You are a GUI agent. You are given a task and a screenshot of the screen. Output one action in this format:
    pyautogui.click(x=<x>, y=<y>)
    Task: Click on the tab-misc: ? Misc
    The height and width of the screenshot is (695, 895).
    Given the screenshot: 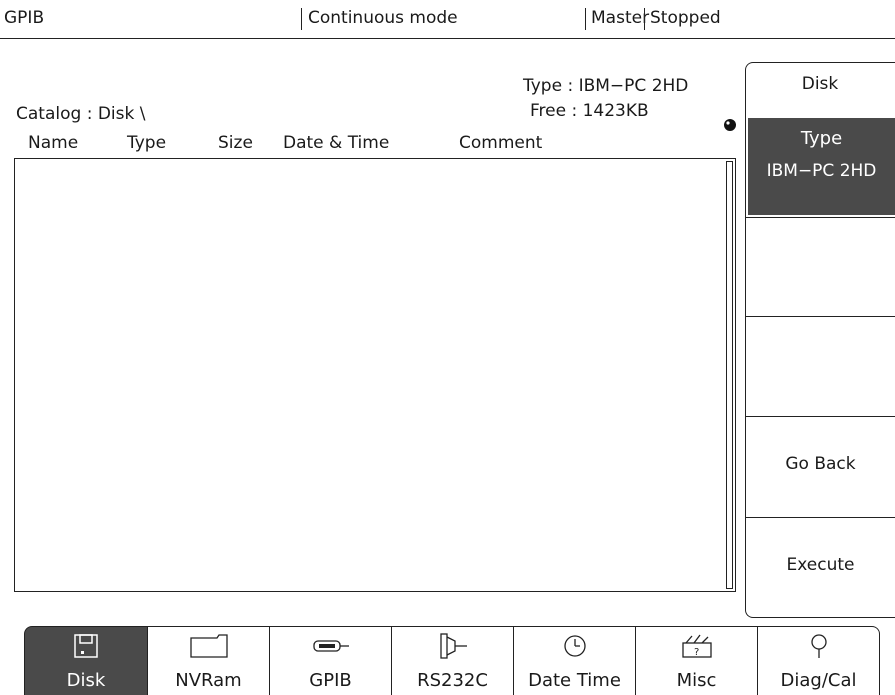 What is the action you would take?
    pyautogui.click(x=696, y=660)
    